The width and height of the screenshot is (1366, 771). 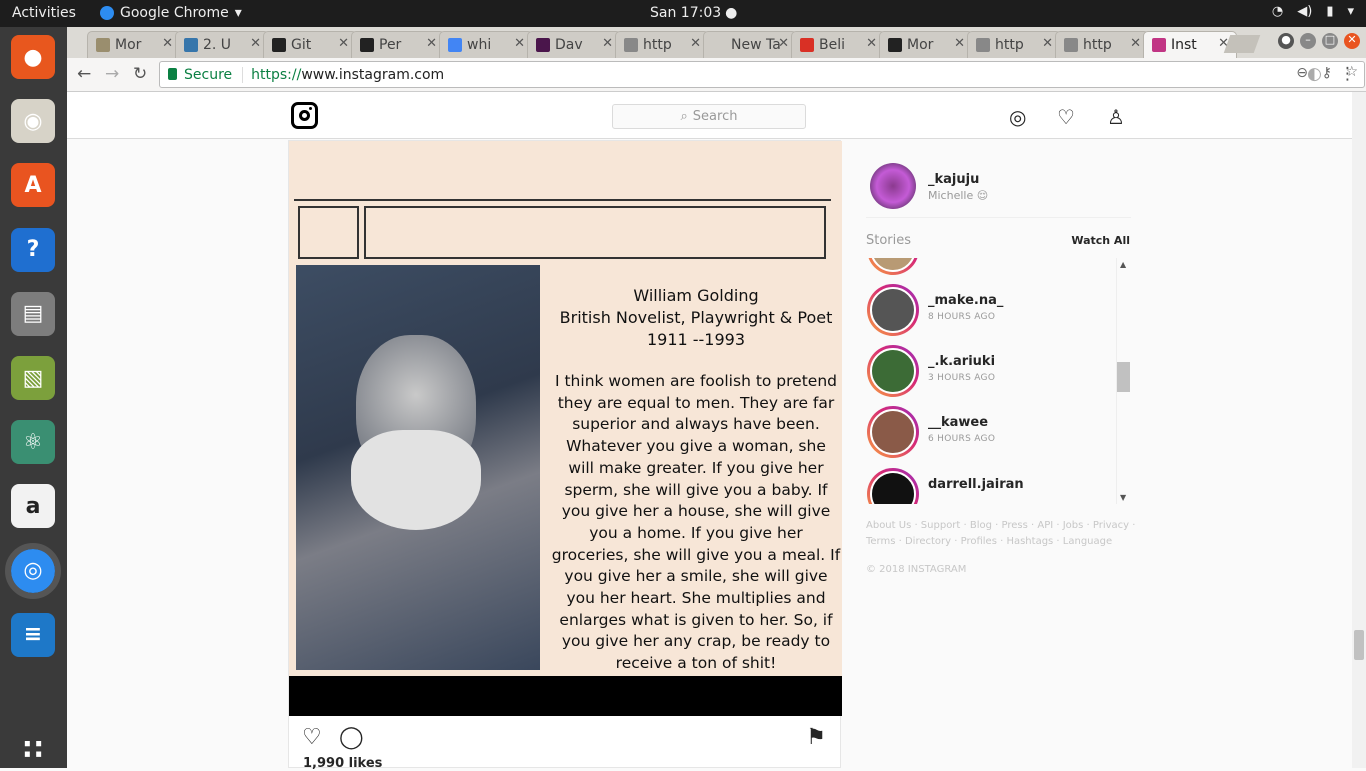 I want to click on portrait-photo, so click(x=418, y=467).